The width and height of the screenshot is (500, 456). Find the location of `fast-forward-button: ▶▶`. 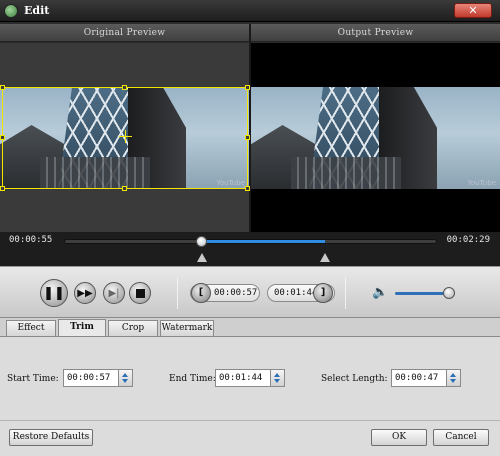

fast-forward-button: ▶▶ is located at coordinates (85, 293).